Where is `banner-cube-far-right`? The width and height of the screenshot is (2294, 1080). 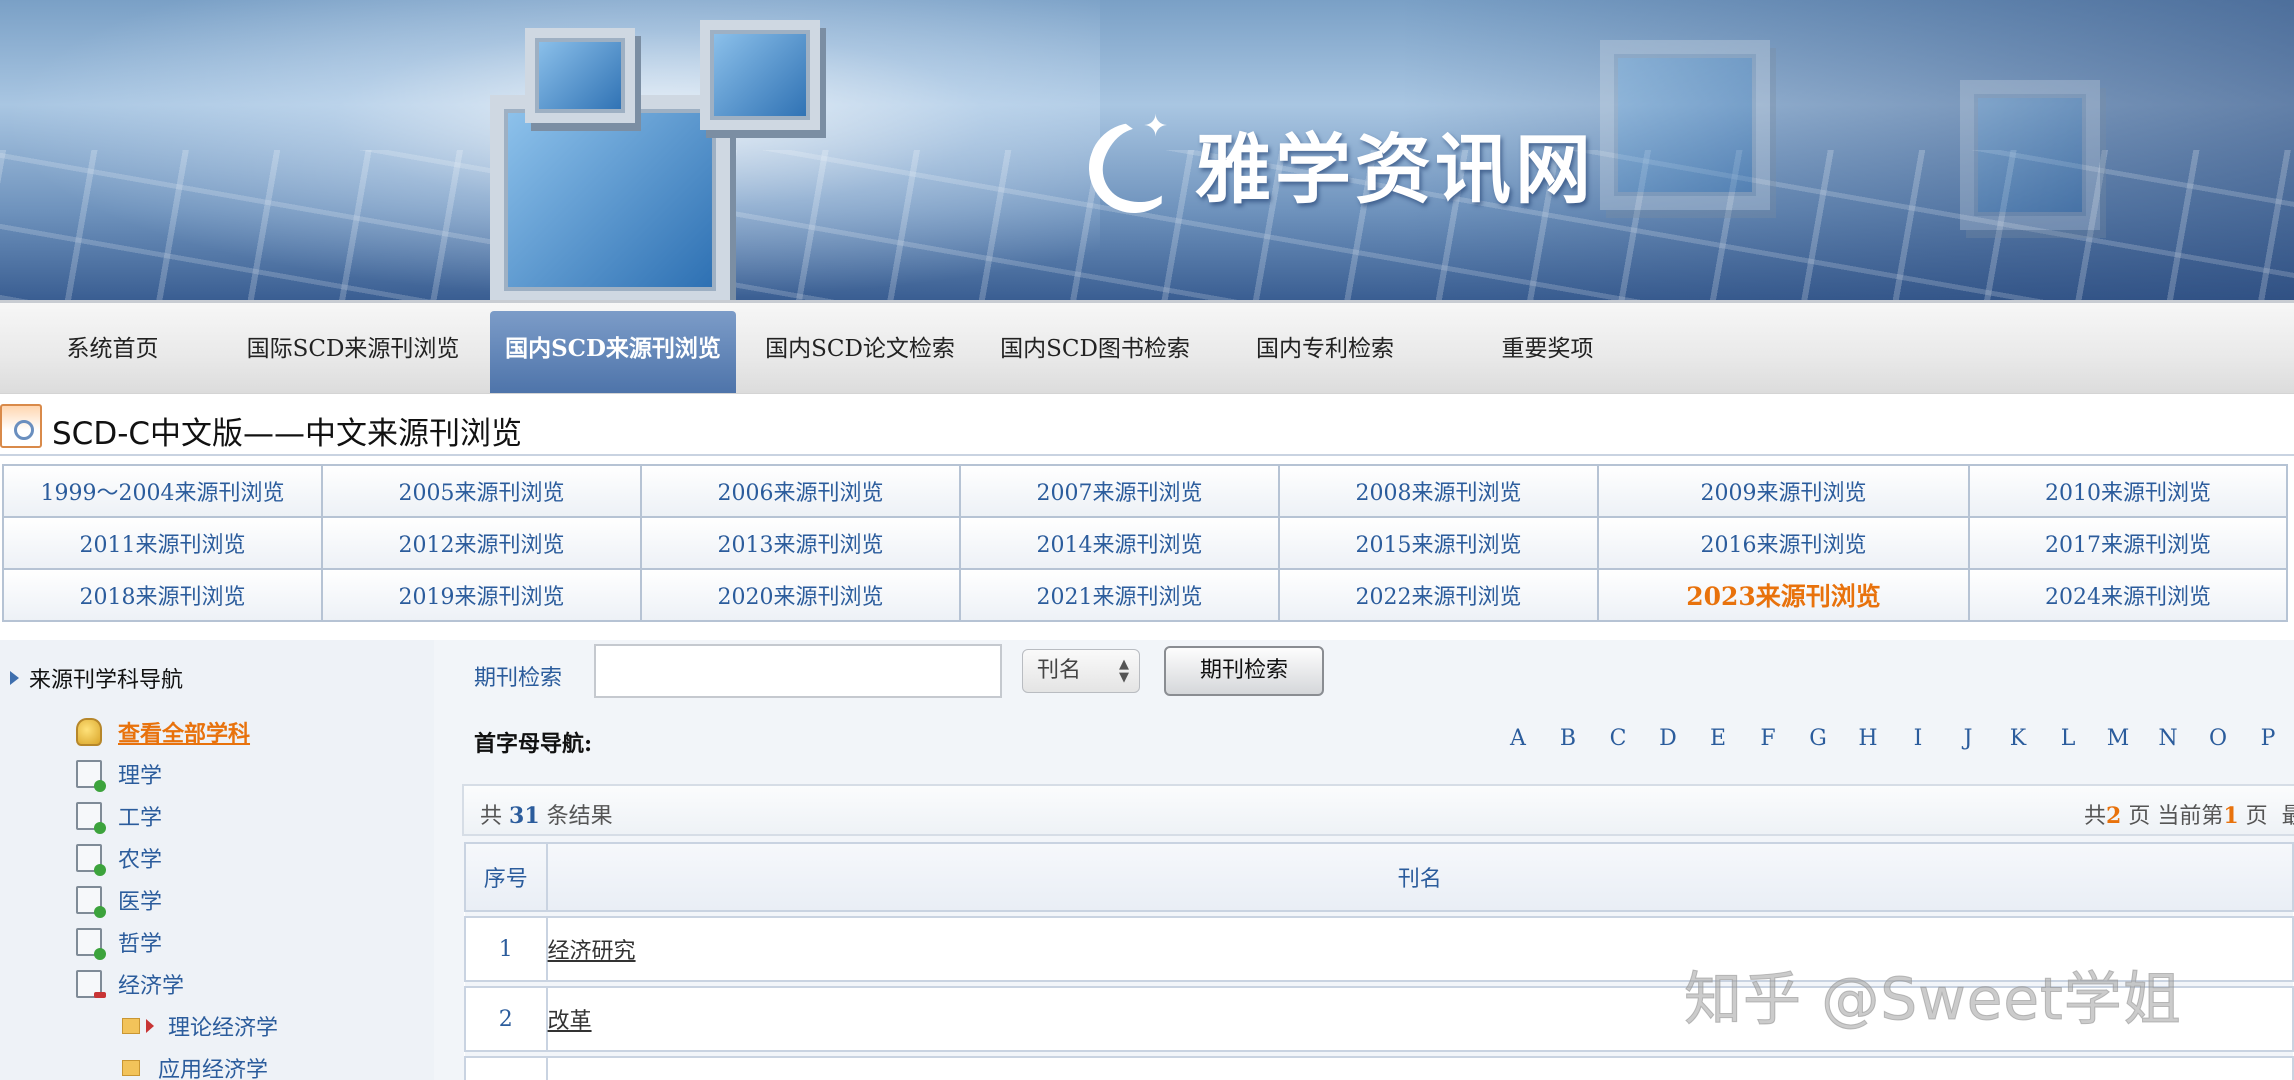 banner-cube-far-right is located at coordinates (2030, 155).